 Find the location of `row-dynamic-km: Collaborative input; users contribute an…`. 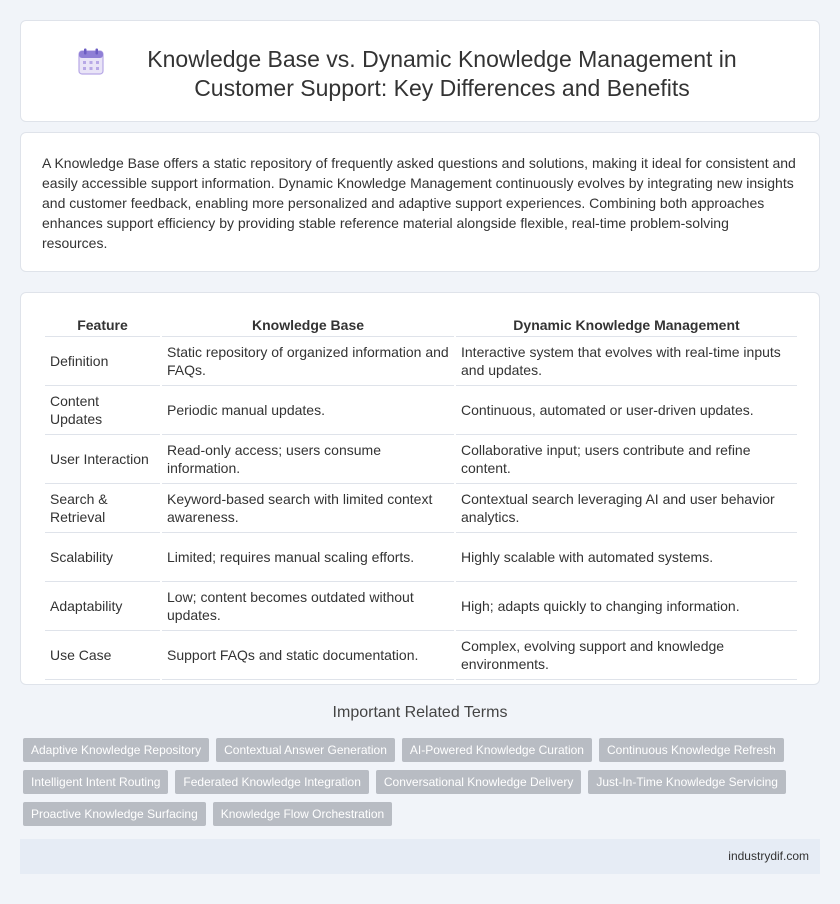

row-dynamic-km: Collaborative input; users contribute an… is located at coordinates (626, 459).